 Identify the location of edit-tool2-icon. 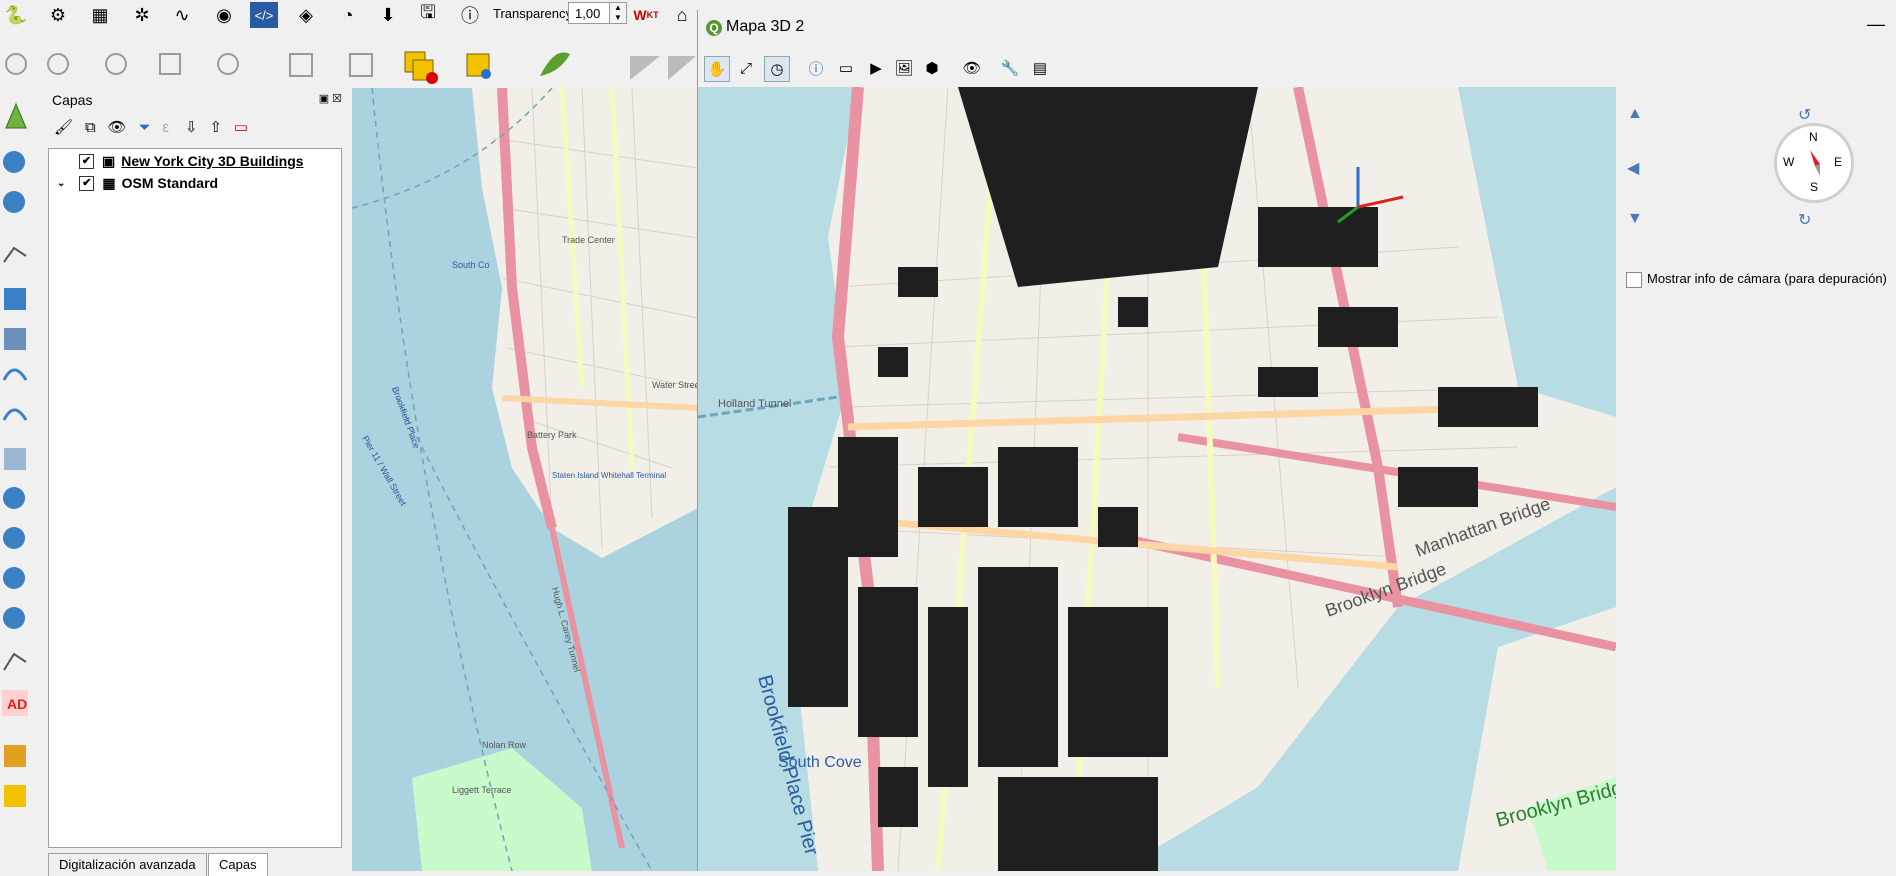
(682, 68).